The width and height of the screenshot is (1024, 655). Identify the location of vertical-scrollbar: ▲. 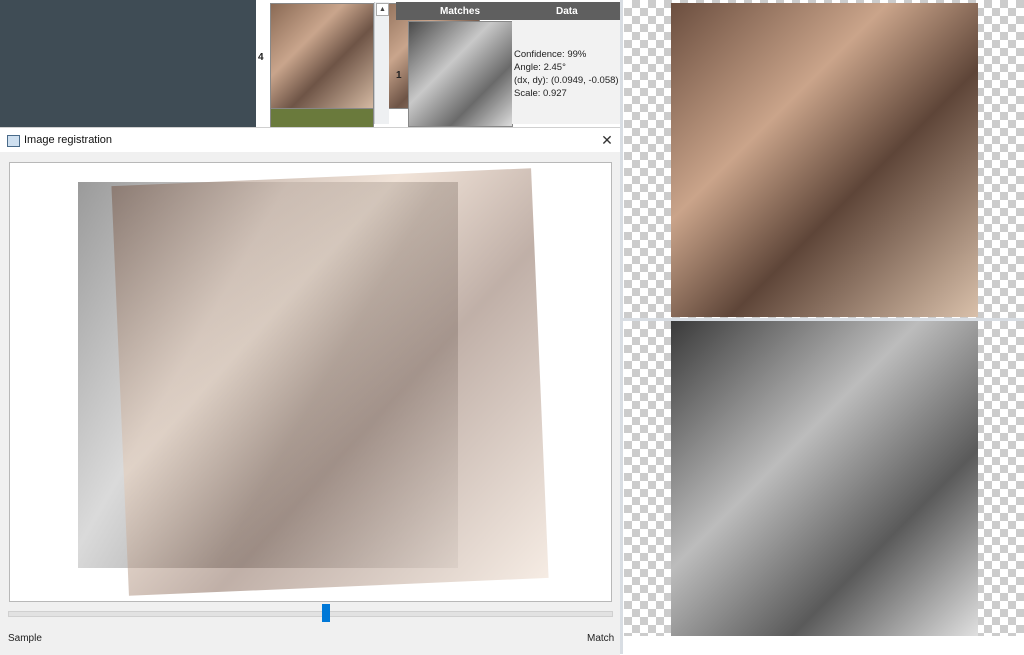
(381, 63).